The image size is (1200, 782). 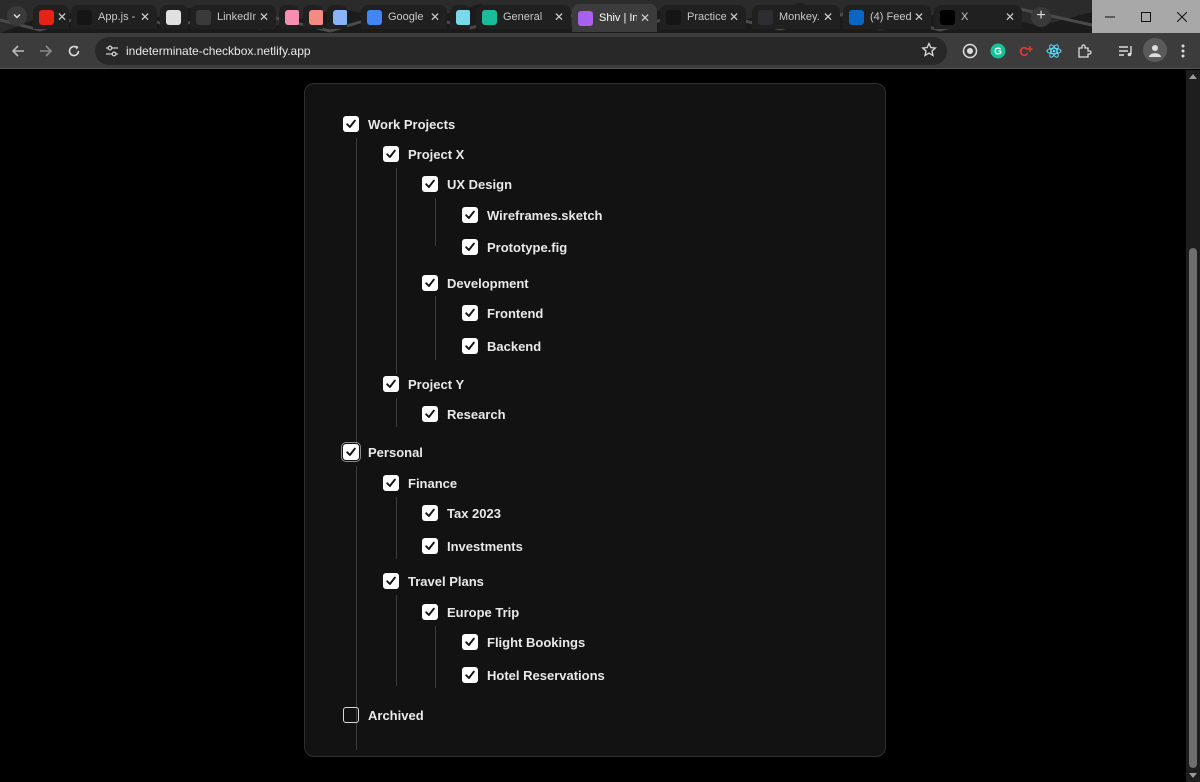 What do you see at coordinates (112, 51) in the screenshot?
I see `site-info-icon` at bounding box center [112, 51].